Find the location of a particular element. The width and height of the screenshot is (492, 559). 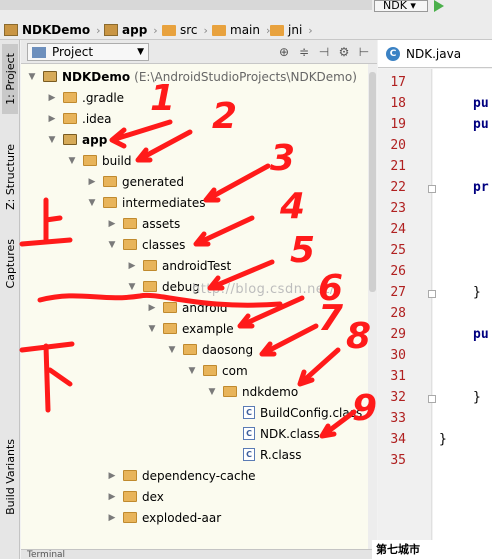

line-number: 18 is located at coordinates (398, 103).